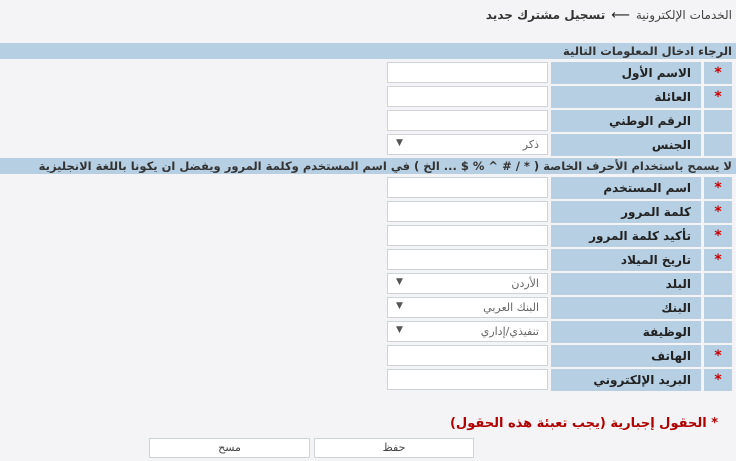  Describe the element at coordinates (620, 15) in the screenshot. I see `arrow-left-icon: ⟵` at that location.